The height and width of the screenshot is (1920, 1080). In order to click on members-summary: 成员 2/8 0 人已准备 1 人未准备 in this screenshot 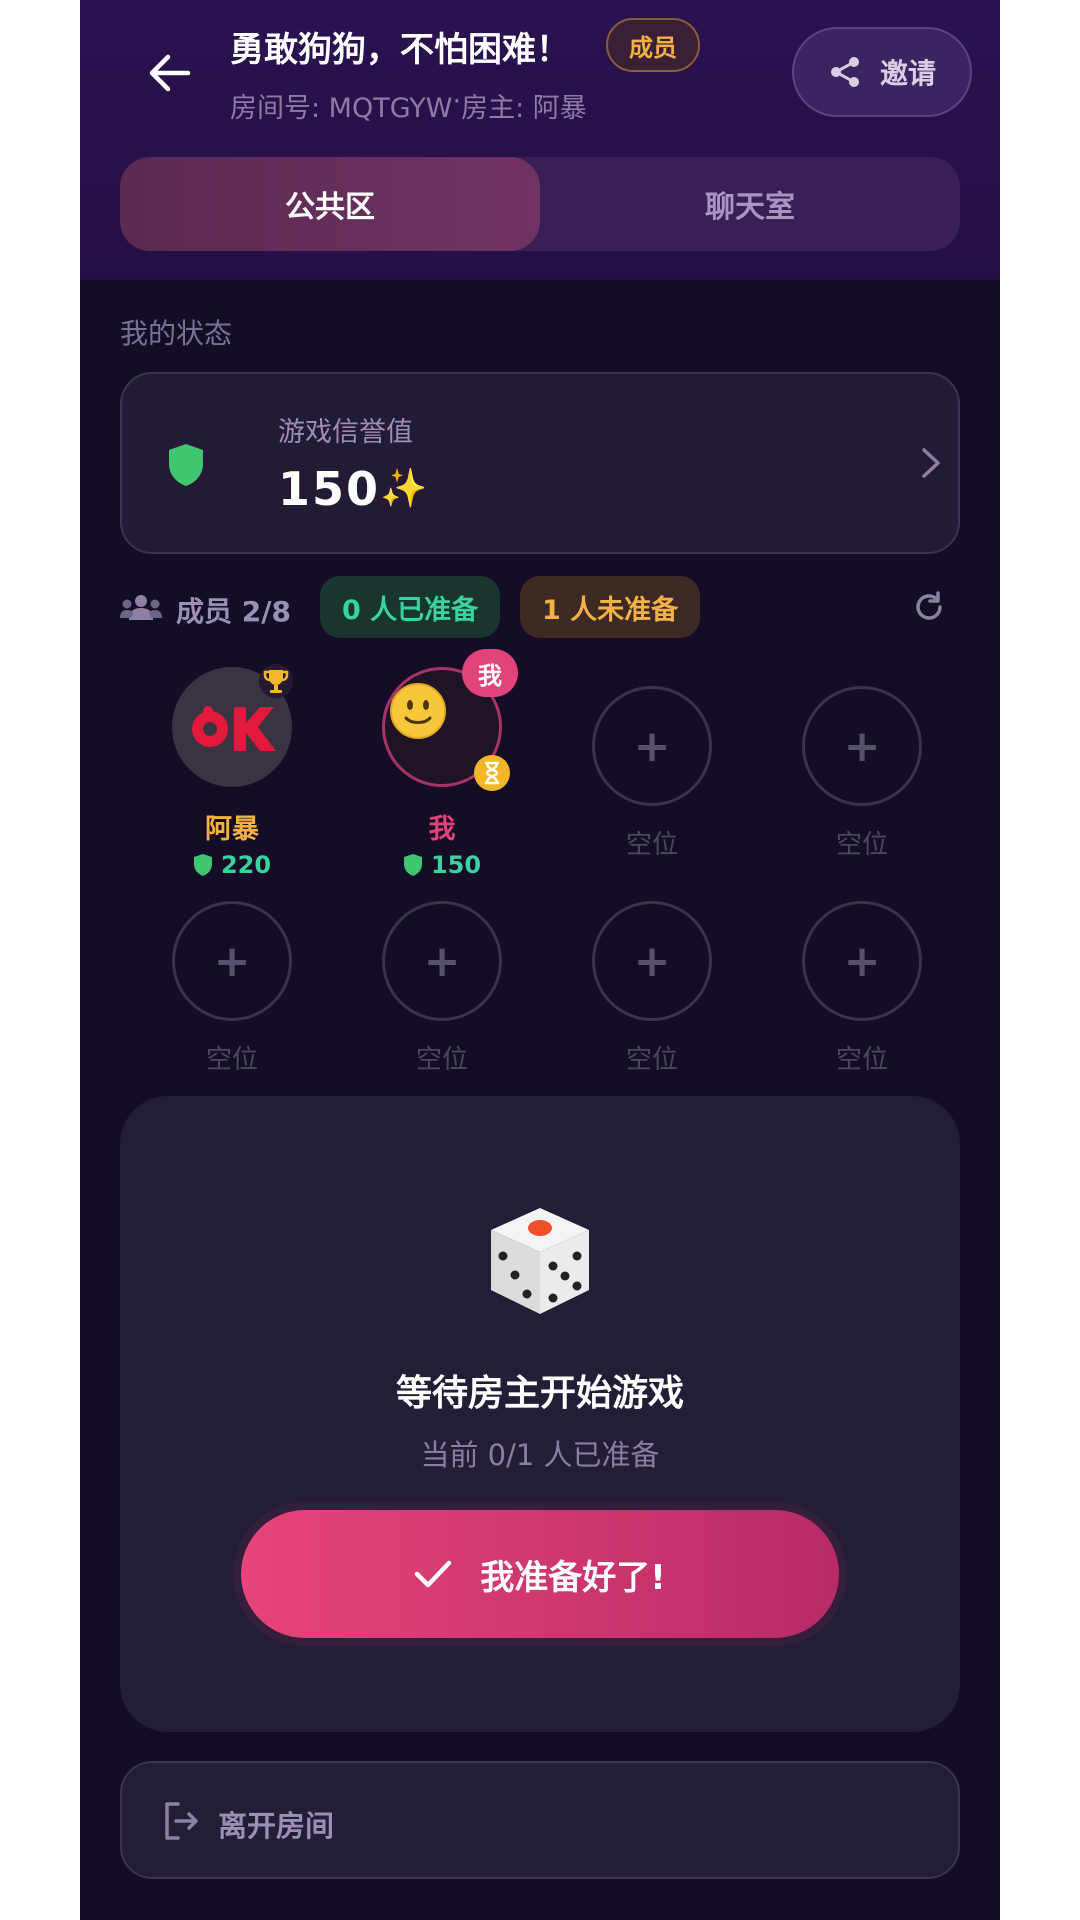, I will do `click(540, 608)`.